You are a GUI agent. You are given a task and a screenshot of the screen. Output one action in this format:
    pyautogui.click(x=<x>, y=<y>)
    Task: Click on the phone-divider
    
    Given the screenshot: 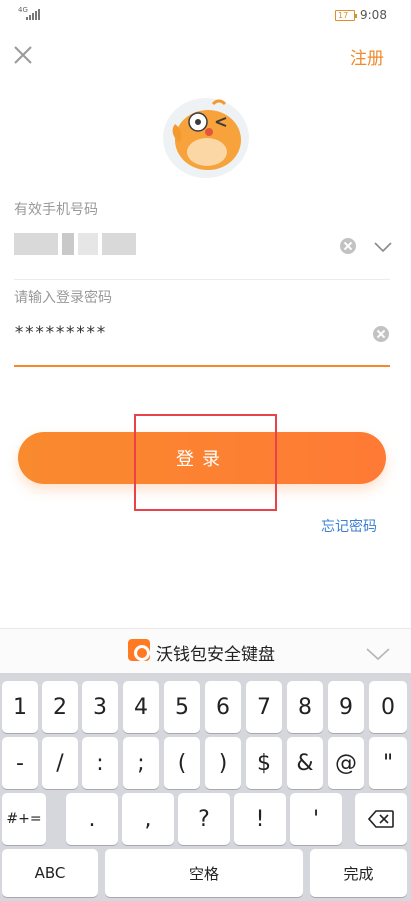 What is the action you would take?
    pyautogui.click(x=202, y=279)
    